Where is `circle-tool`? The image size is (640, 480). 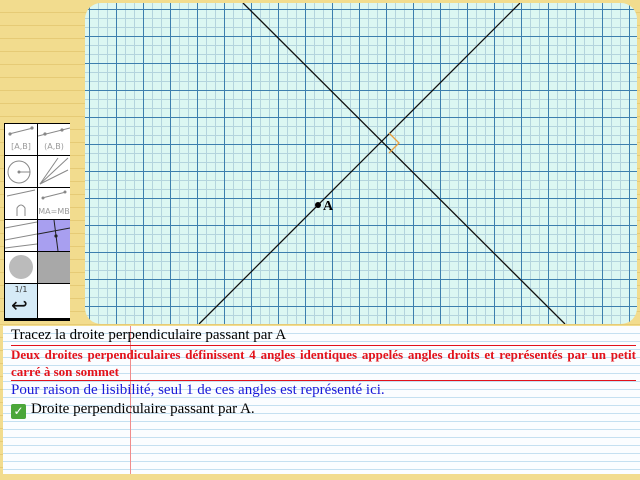
circle-tool is located at coordinates (21, 171).